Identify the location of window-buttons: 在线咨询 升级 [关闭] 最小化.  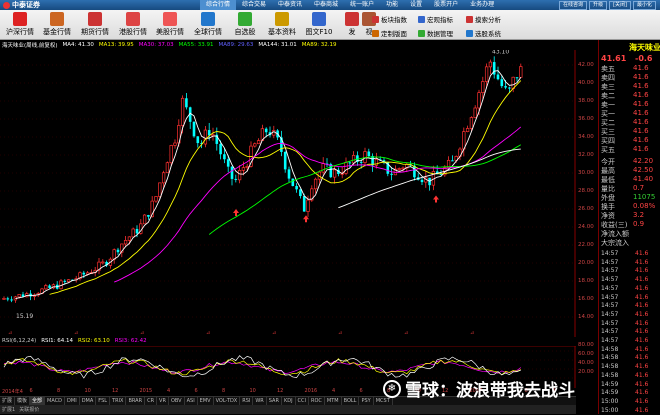
(607, 5).